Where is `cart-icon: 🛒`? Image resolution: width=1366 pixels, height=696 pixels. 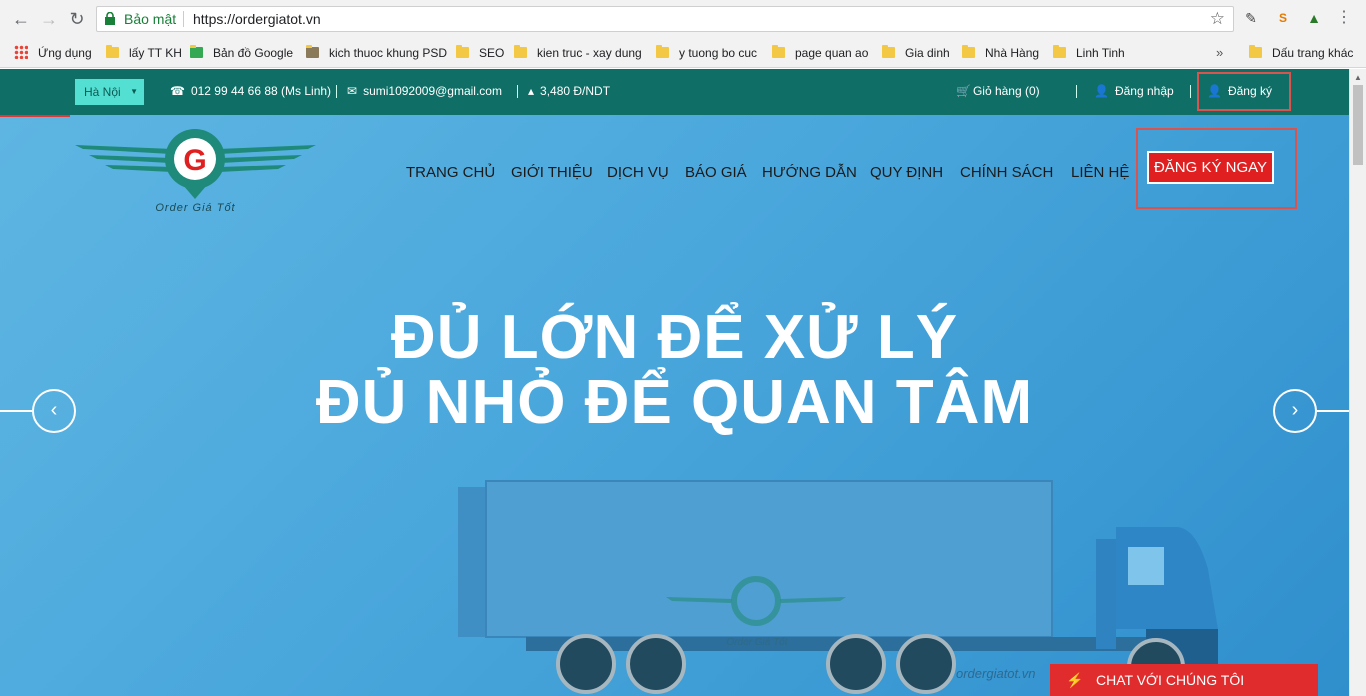
cart-icon: 🛒 is located at coordinates (963, 91).